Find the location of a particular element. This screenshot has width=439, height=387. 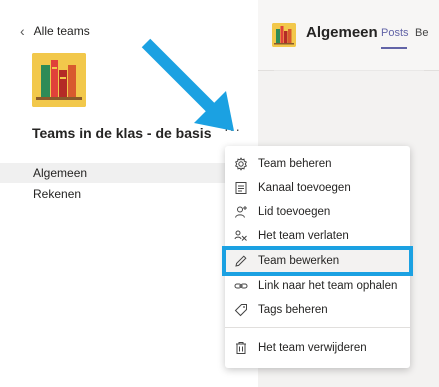

back-link-label: Alle teams is located at coordinates (61, 31).